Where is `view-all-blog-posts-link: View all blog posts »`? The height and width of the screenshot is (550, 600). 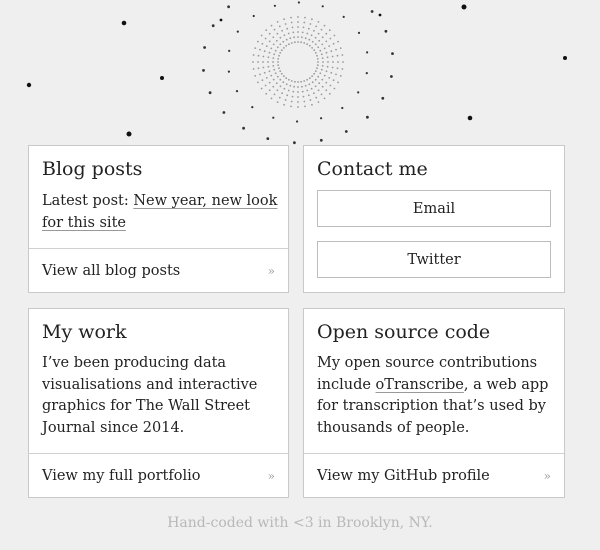 view-all-blog-posts-link: View all blog posts » is located at coordinates (158, 270).